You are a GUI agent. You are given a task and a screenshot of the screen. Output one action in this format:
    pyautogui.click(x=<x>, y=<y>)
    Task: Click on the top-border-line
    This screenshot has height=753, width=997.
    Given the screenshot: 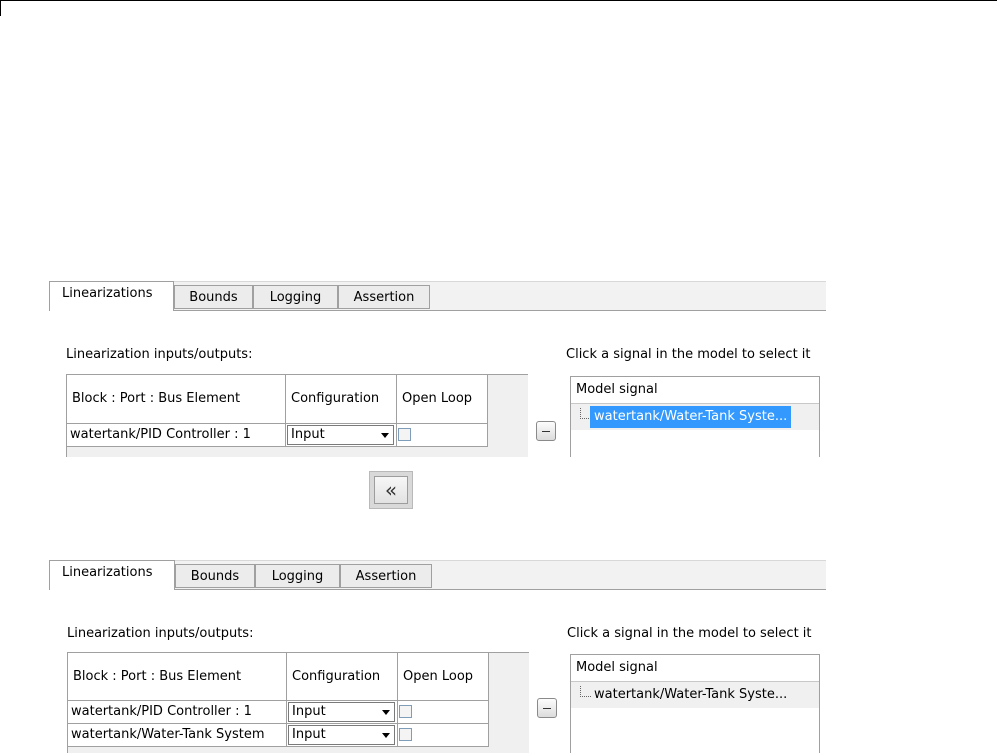 What is the action you would take?
    pyautogui.click(x=498, y=0)
    